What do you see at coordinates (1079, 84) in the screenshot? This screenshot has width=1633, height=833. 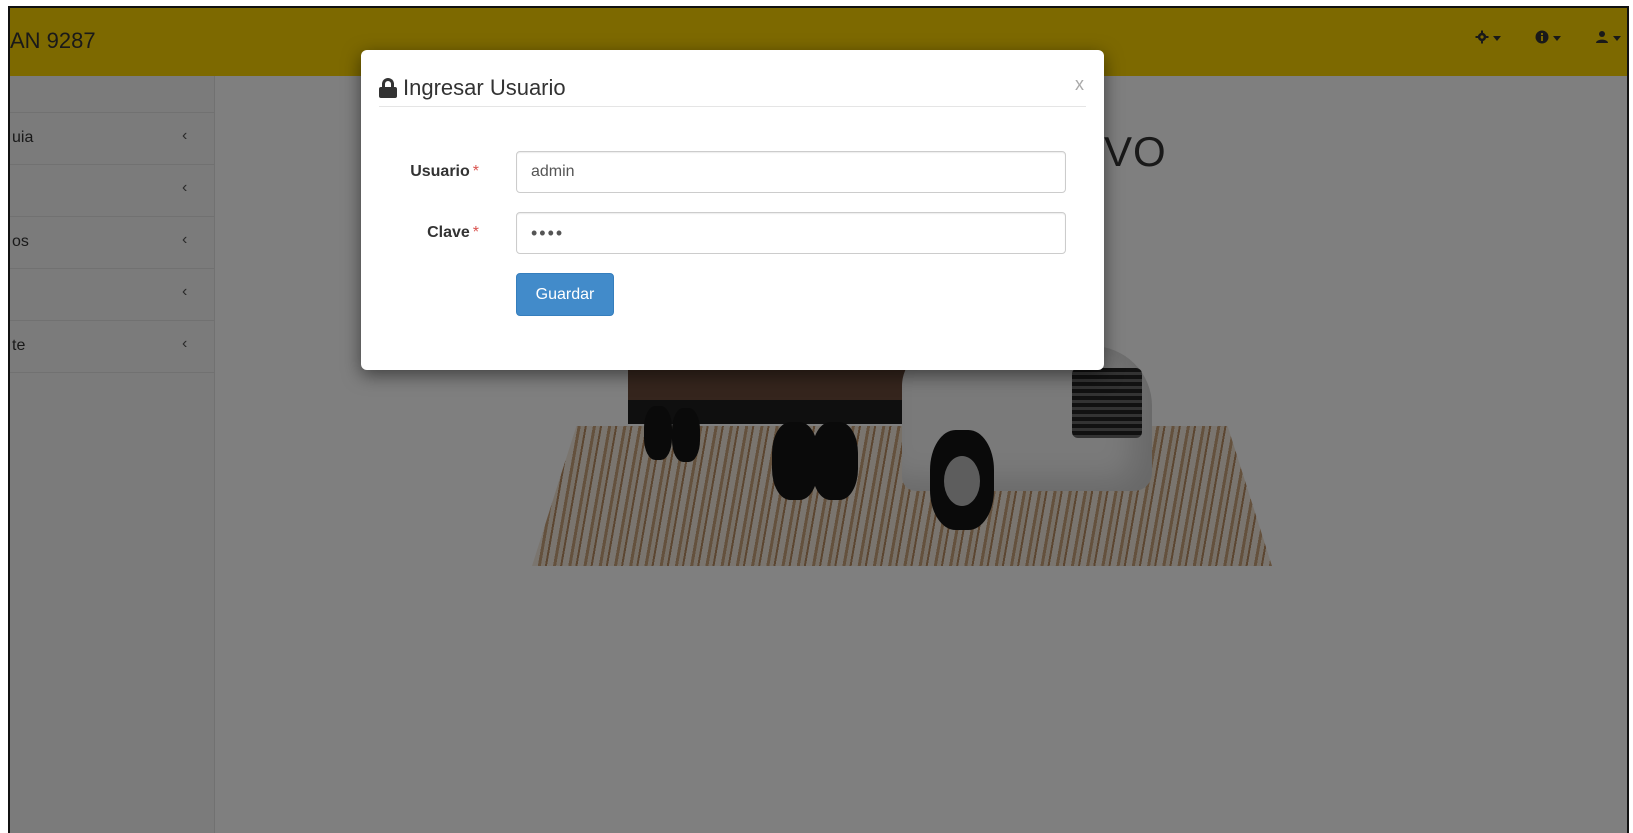 I see `close-button: x` at bounding box center [1079, 84].